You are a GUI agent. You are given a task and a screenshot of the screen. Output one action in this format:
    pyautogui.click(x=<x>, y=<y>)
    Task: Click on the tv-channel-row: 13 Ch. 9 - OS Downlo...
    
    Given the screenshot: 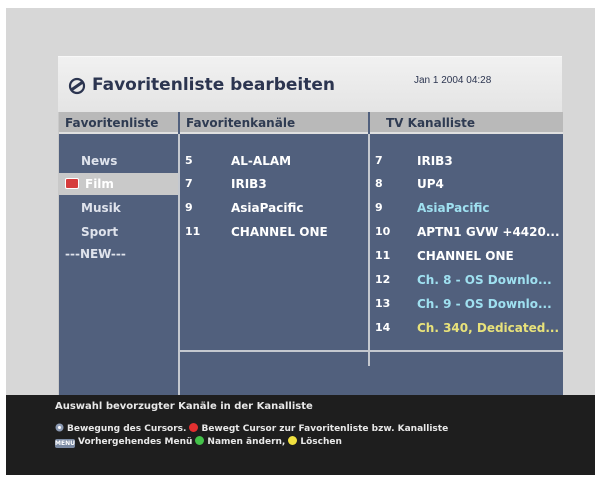 What is the action you would take?
    pyautogui.click(x=469, y=304)
    